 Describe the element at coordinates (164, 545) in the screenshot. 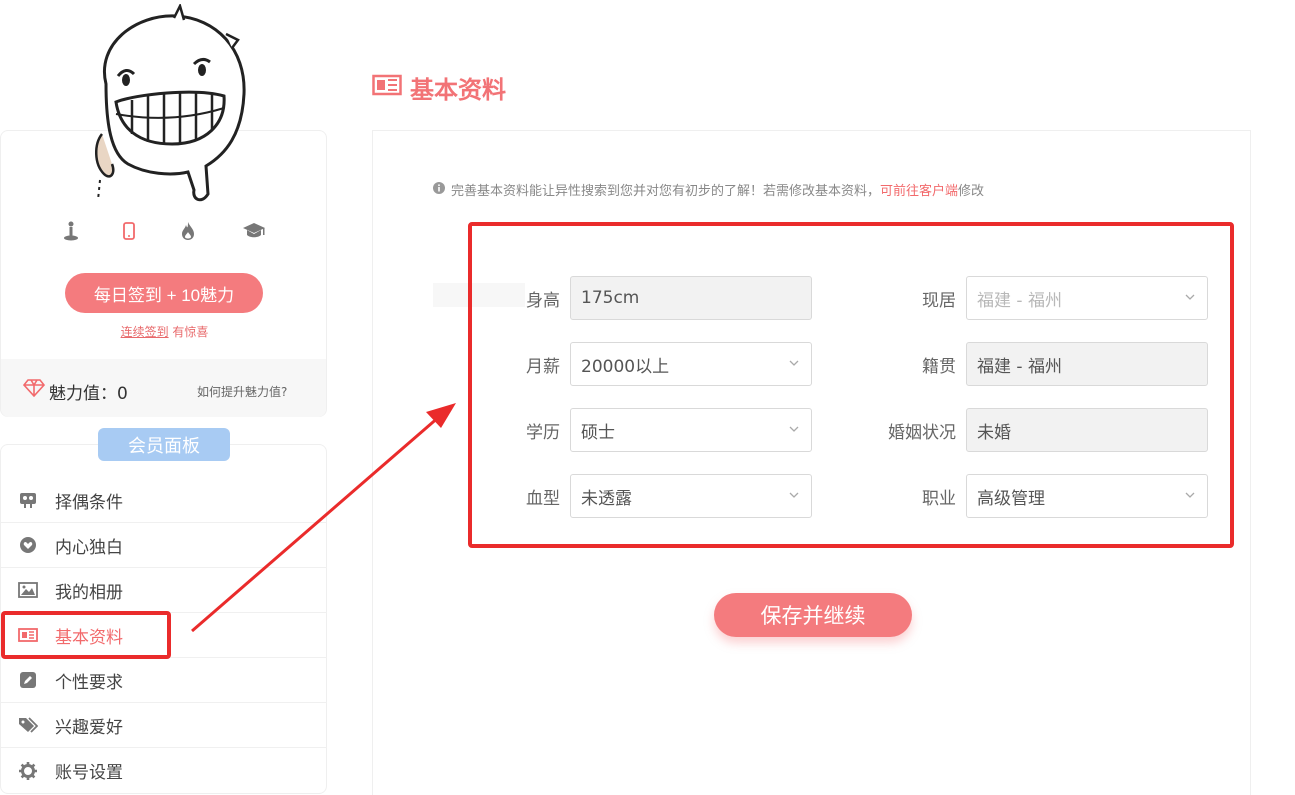

I see `menu-item-inner-monologue: 内心独白` at that location.